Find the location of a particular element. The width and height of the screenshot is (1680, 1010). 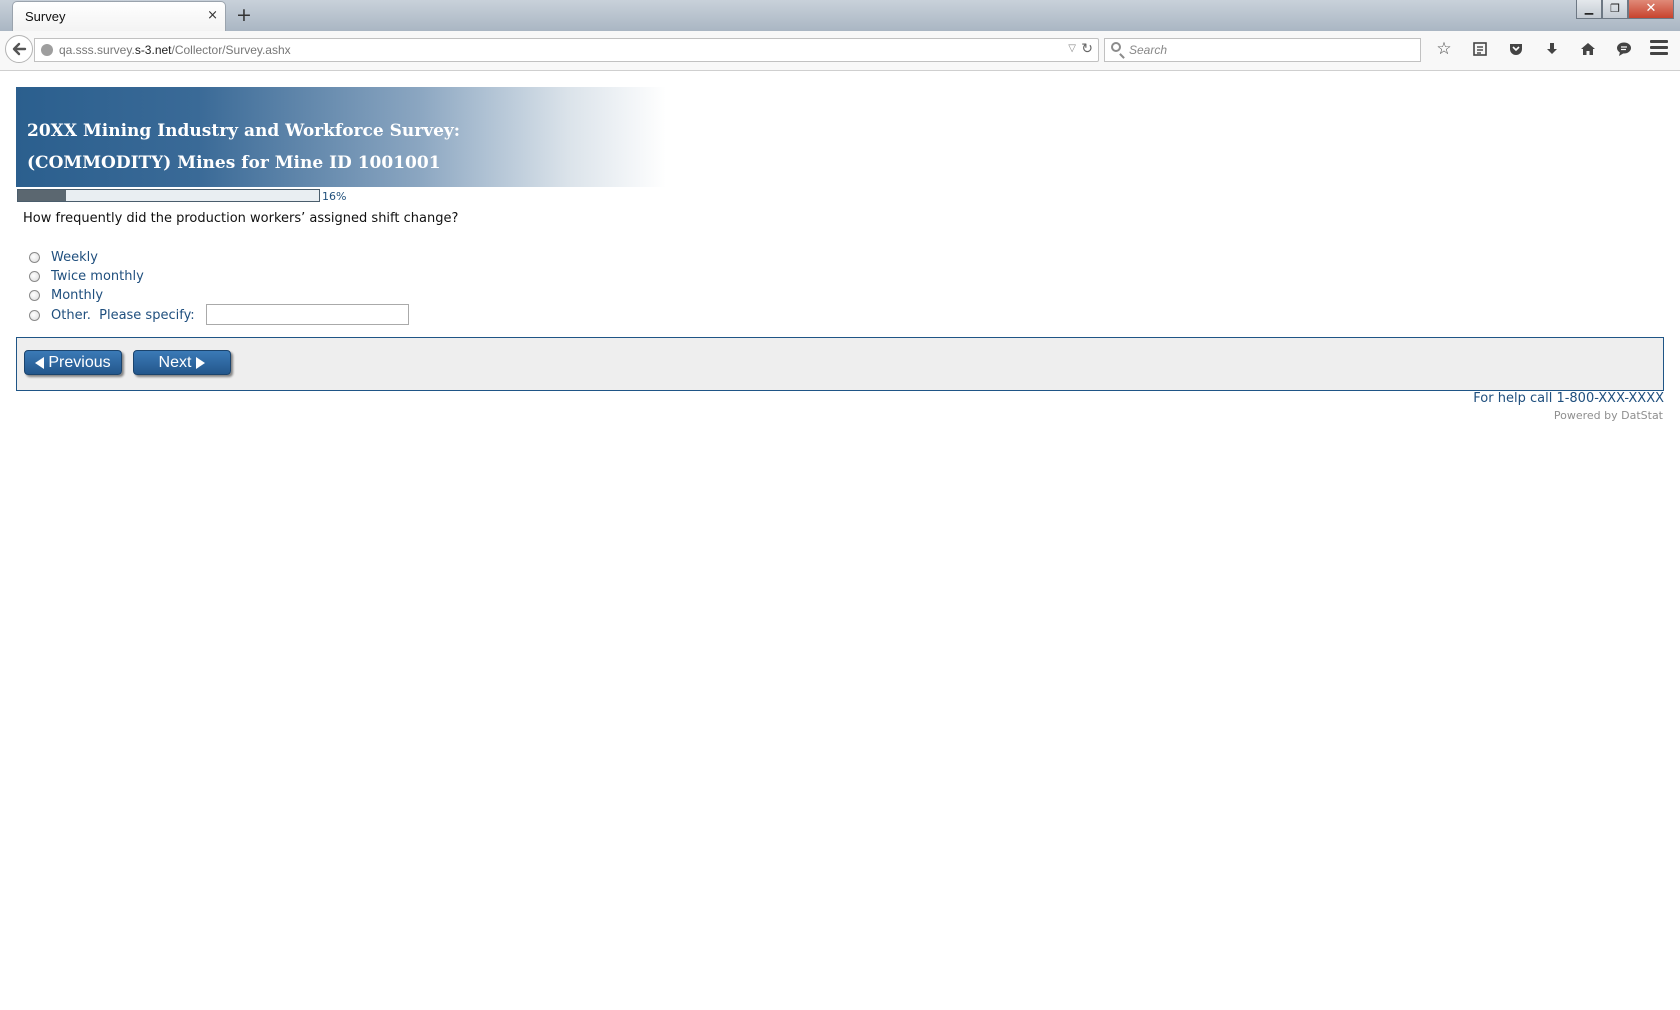

back-button is located at coordinates (19, 49).